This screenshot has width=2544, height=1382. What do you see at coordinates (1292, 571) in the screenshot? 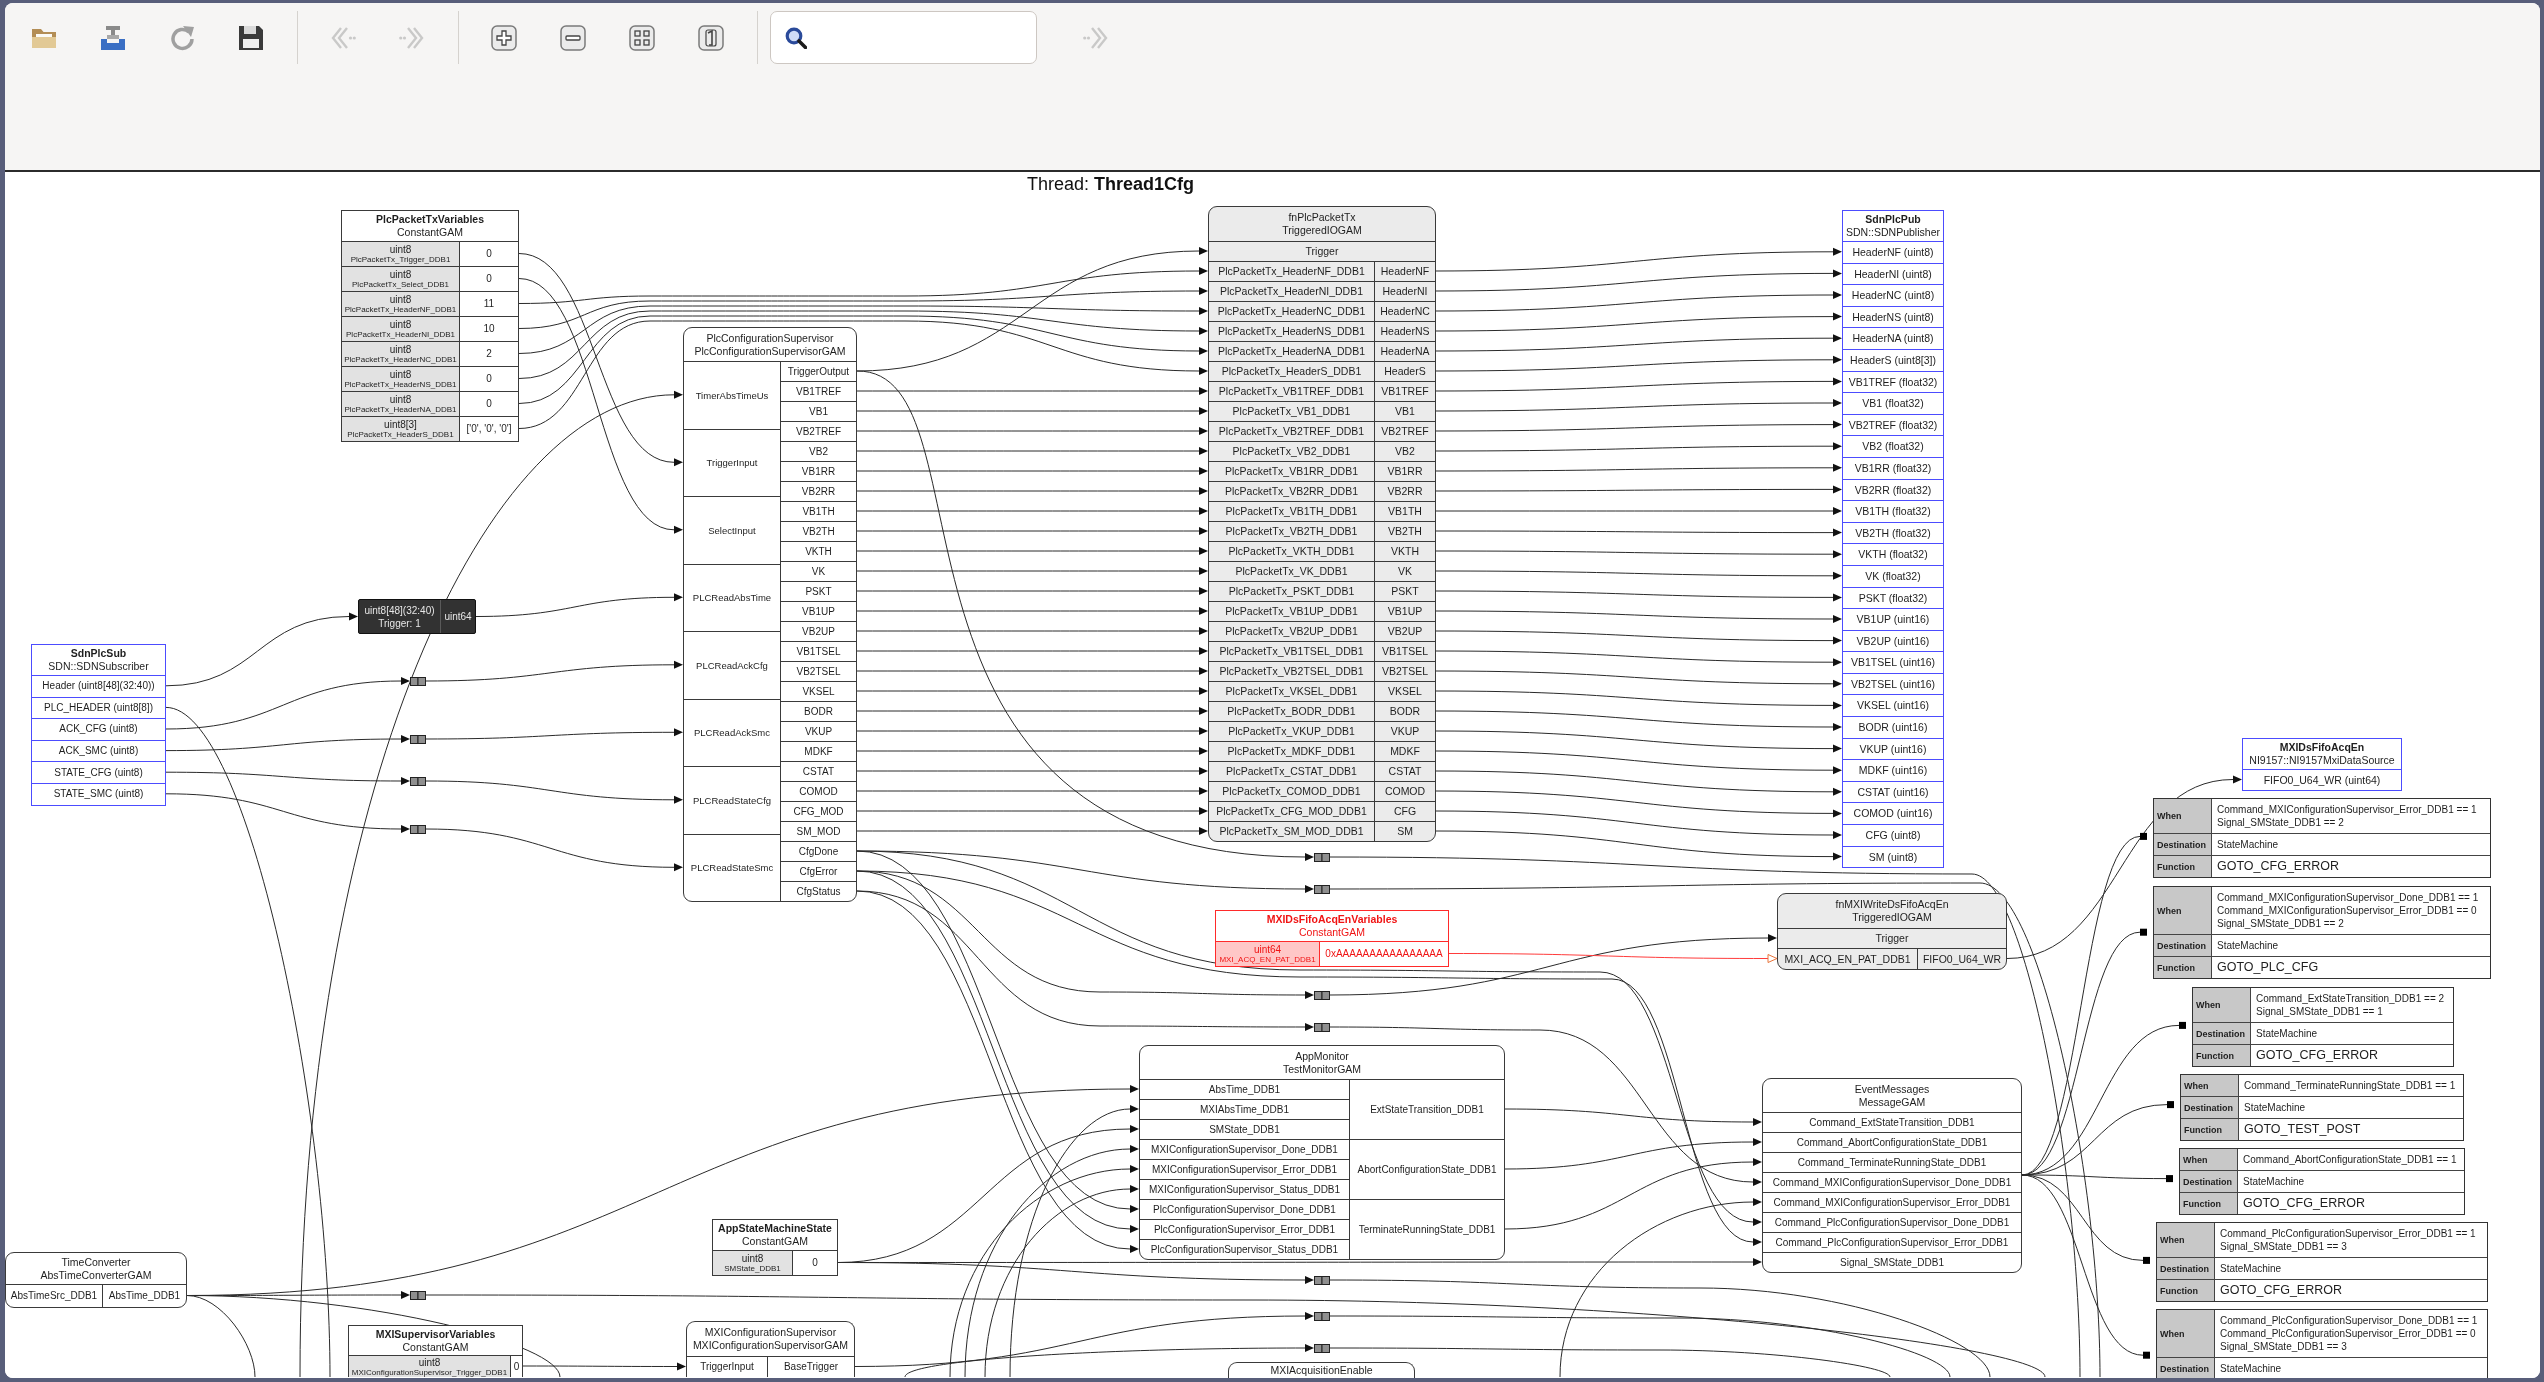
I see `port-cell: PlcPacketTx_VK_DDB1` at bounding box center [1292, 571].